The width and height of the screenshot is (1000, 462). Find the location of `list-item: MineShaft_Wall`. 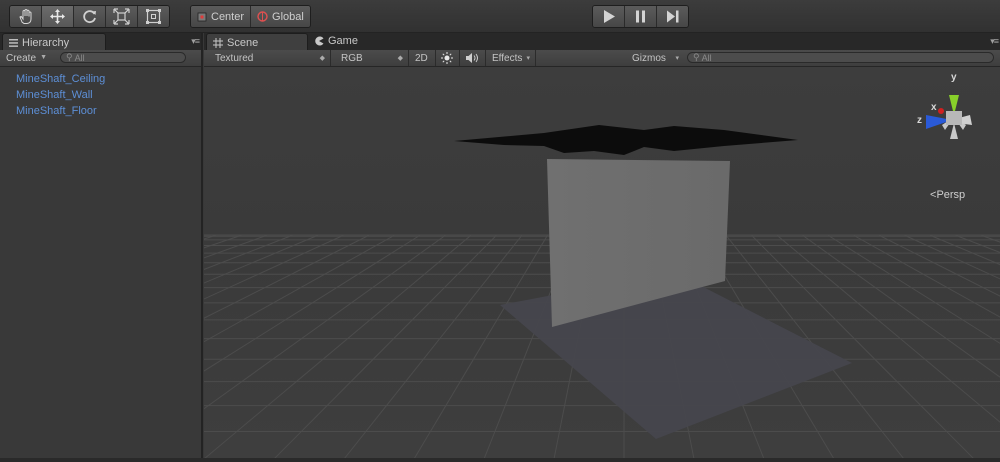

list-item: MineShaft_Wall is located at coordinates (60, 95).